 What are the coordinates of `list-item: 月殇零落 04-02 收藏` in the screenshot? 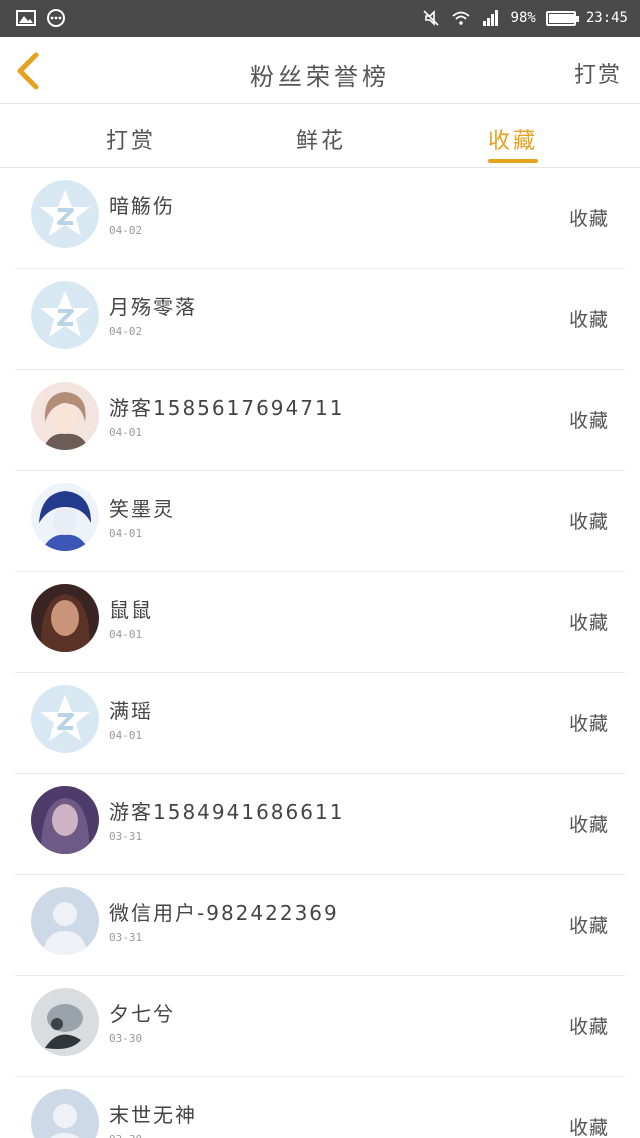 It's located at (320, 319).